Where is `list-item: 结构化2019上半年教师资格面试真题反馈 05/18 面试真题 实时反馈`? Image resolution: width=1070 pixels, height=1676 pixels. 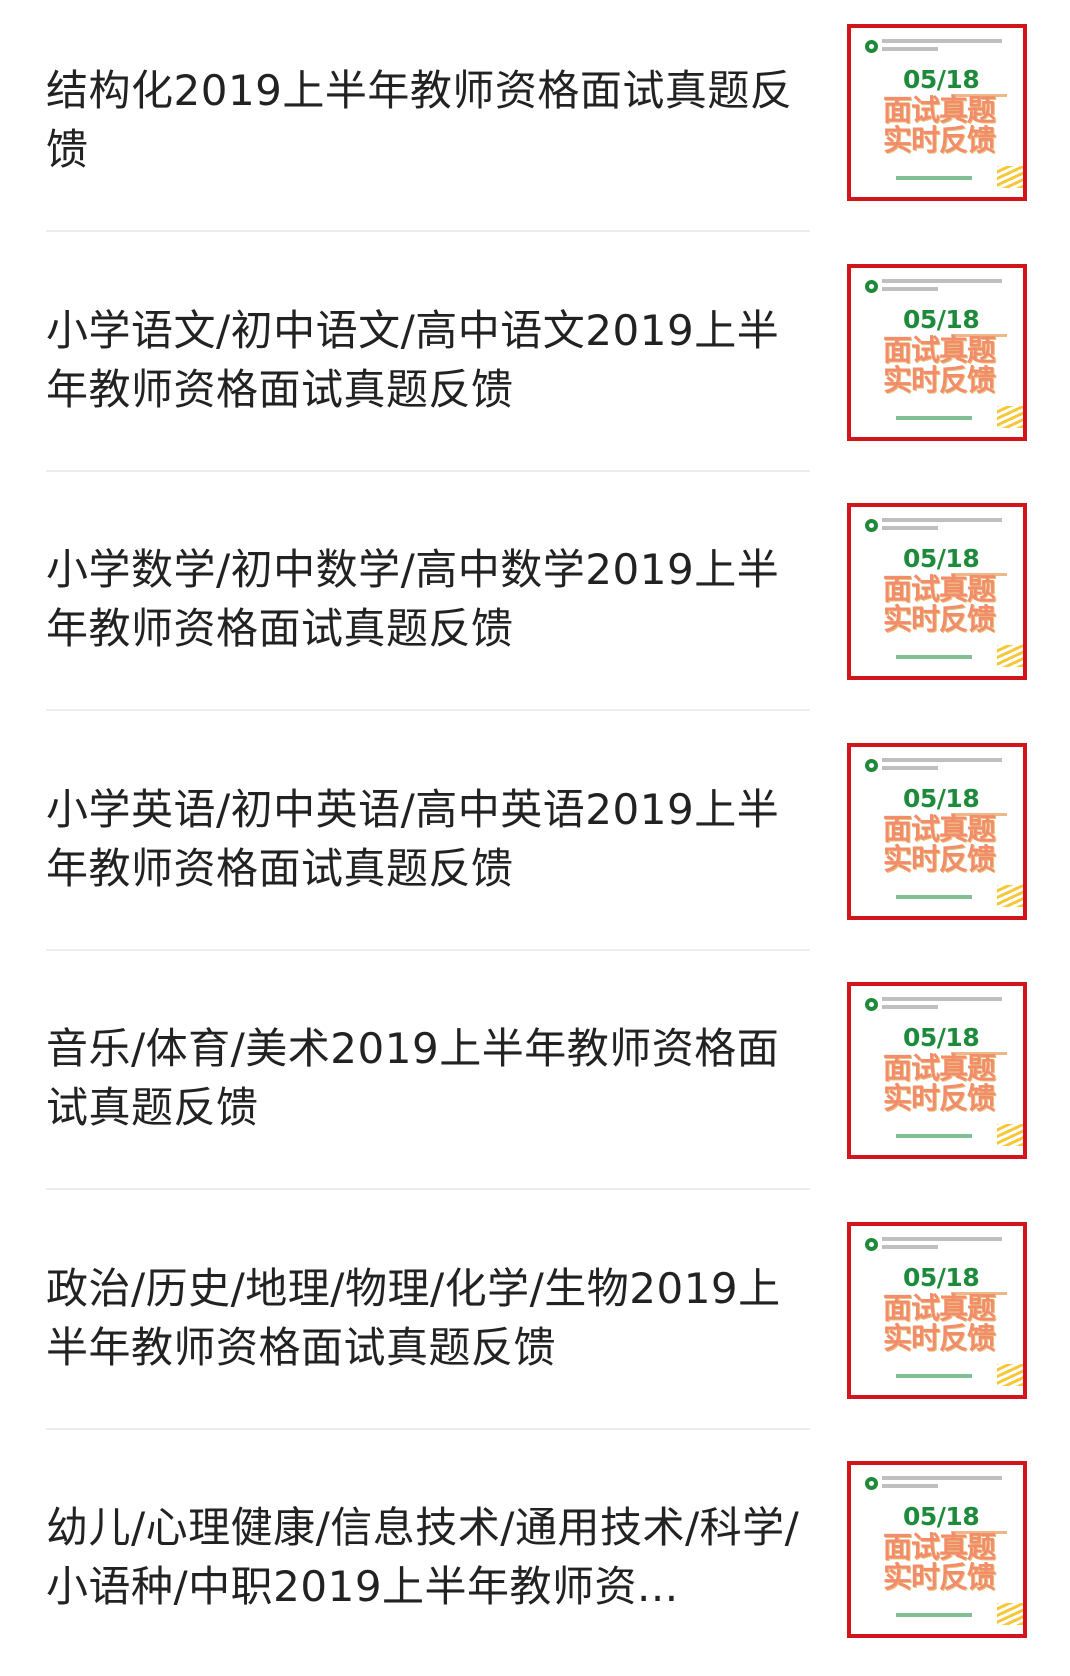
list-item: 结构化2019上半年教师资格面试真题反馈 05/18 面试真题 实时反馈 is located at coordinates (535, 119).